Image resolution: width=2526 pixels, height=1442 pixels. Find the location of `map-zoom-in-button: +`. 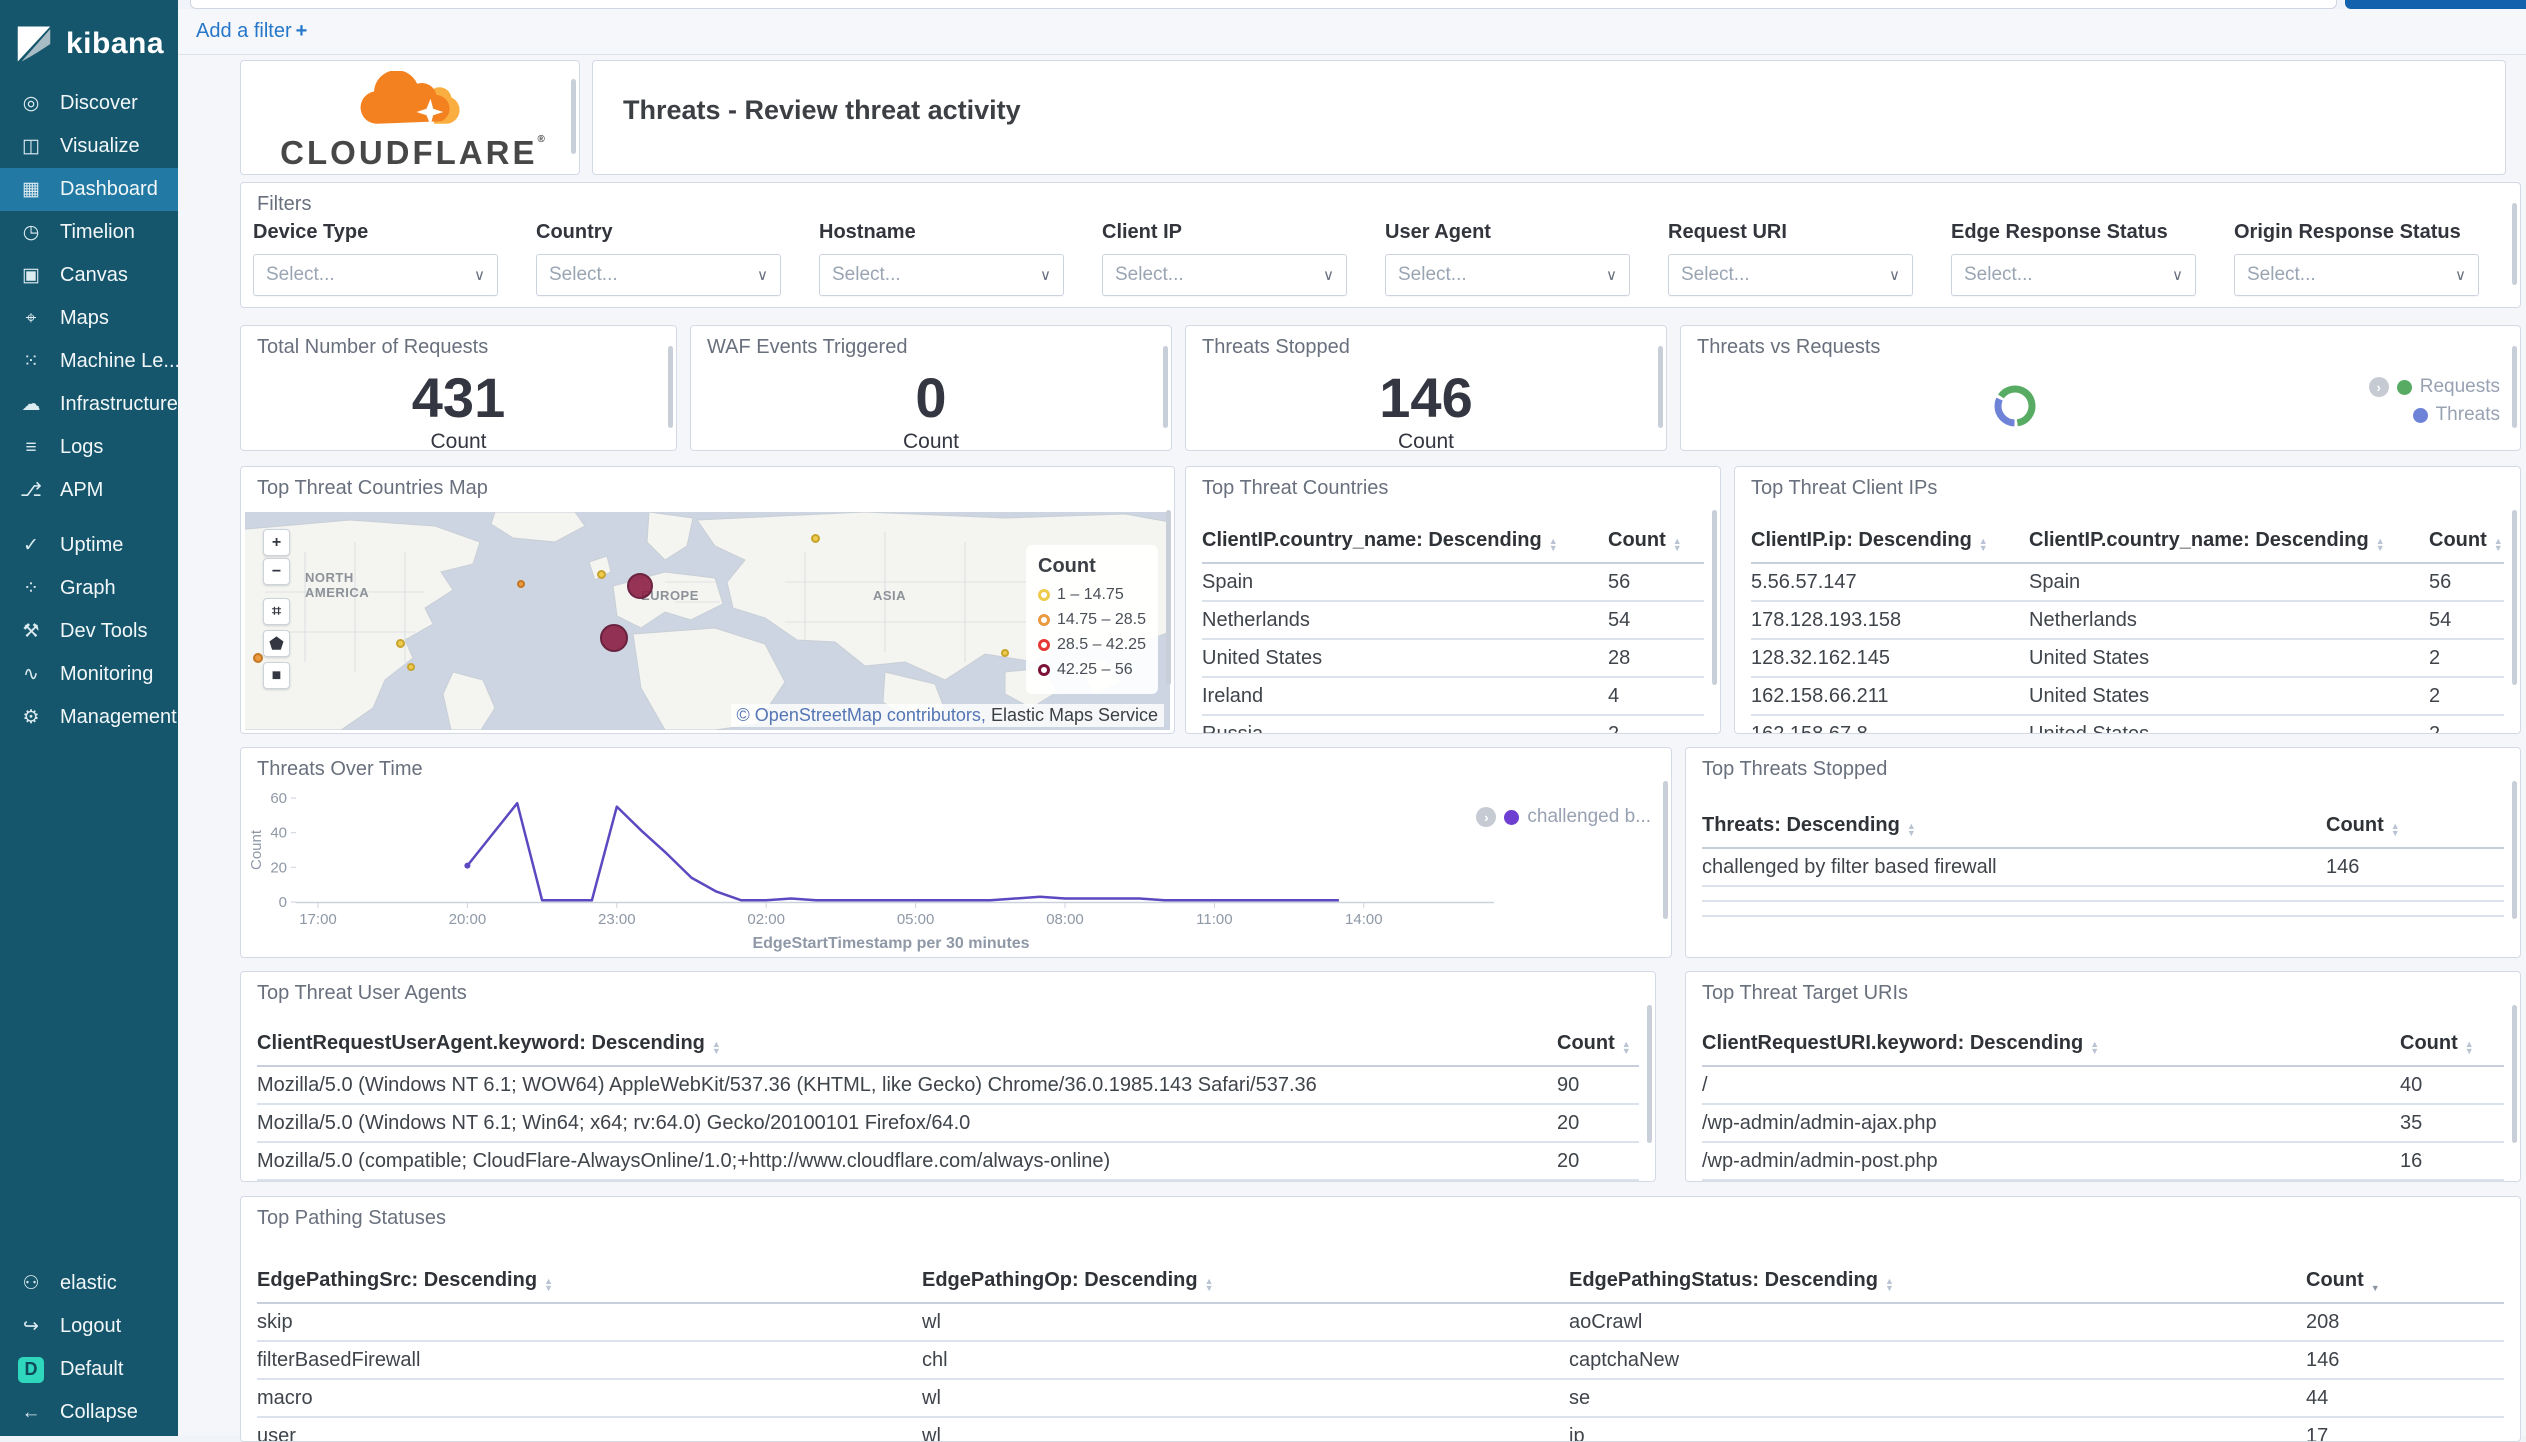

map-zoom-in-button: + is located at coordinates (276, 542).